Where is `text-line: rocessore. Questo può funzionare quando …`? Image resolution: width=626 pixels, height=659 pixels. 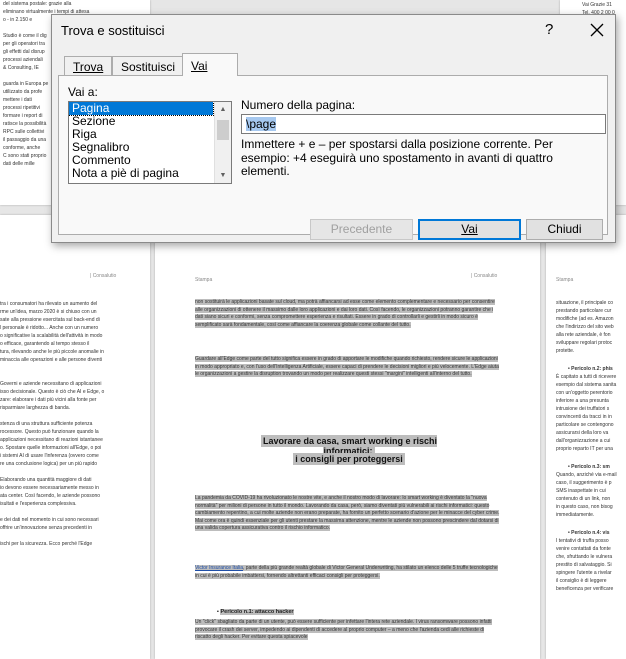
text-line: rocessore. Questo può funzionare quando … is located at coordinates (49, 432).